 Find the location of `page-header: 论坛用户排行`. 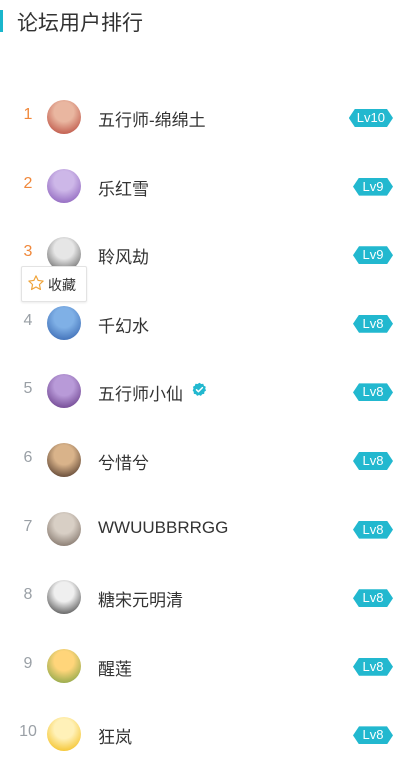

page-header: 论坛用户排行 is located at coordinates (201, 22).